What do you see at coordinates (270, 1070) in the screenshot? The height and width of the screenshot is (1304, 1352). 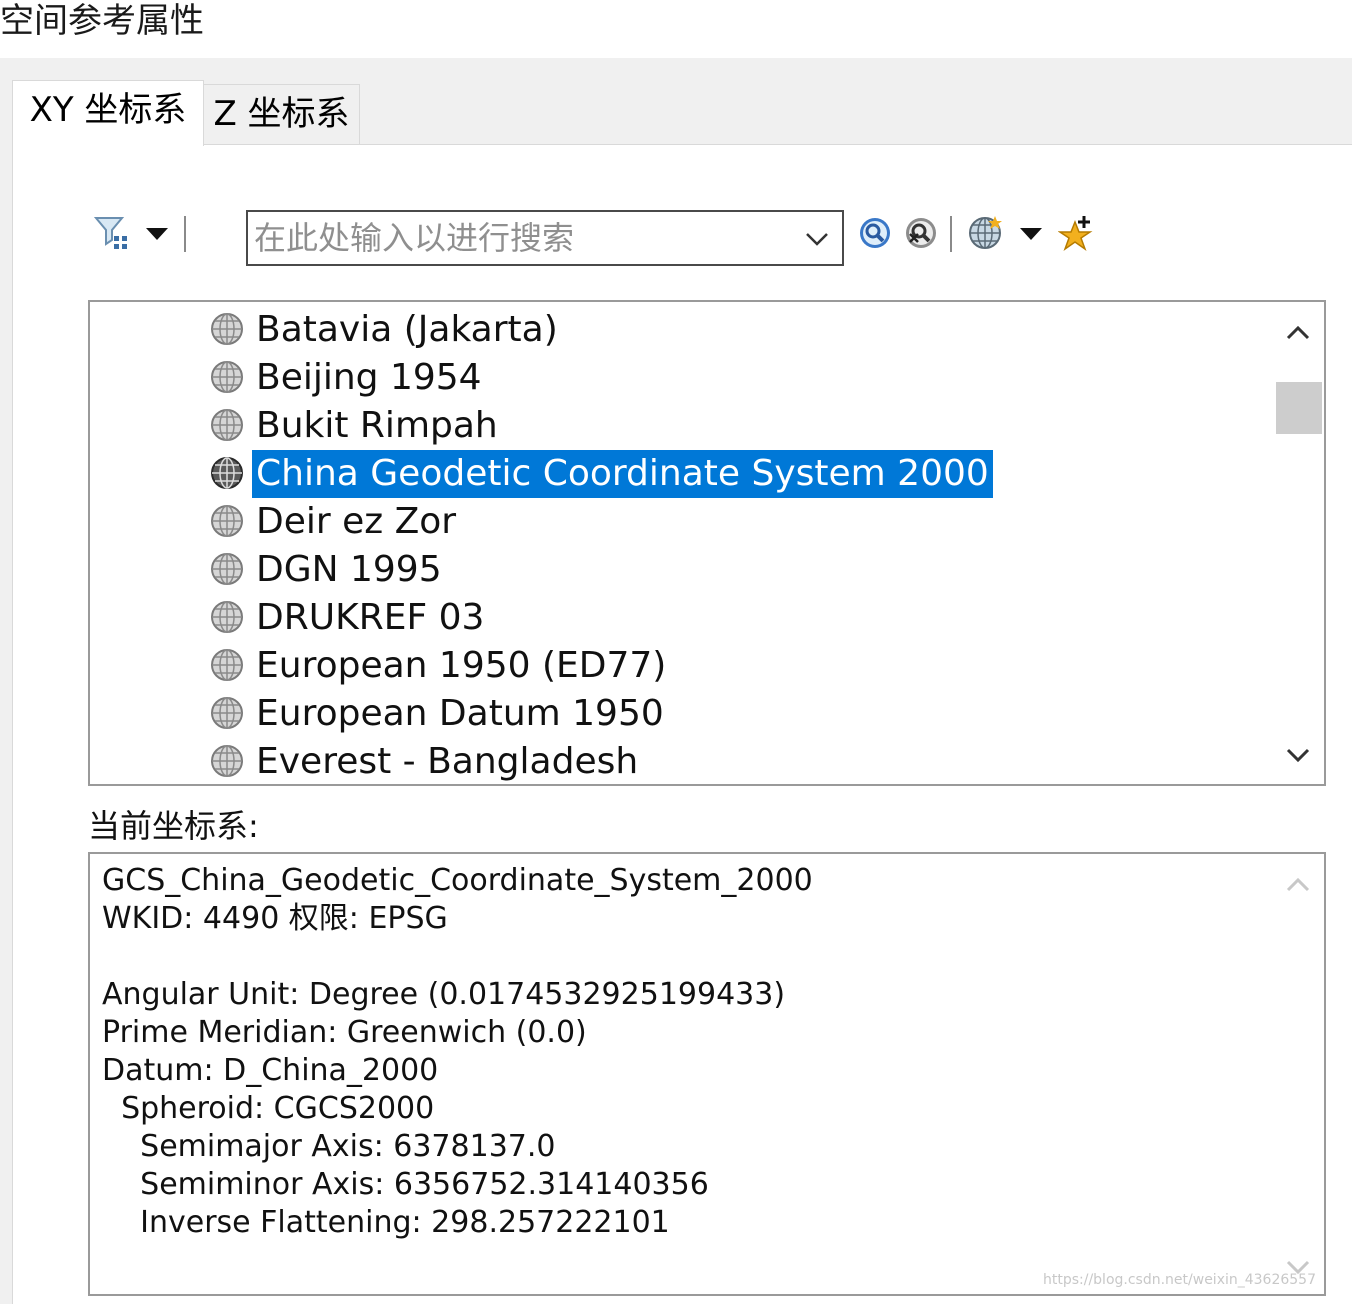 I see `detail-line: Datum: D_China_2000` at bounding box center [270, 1070].